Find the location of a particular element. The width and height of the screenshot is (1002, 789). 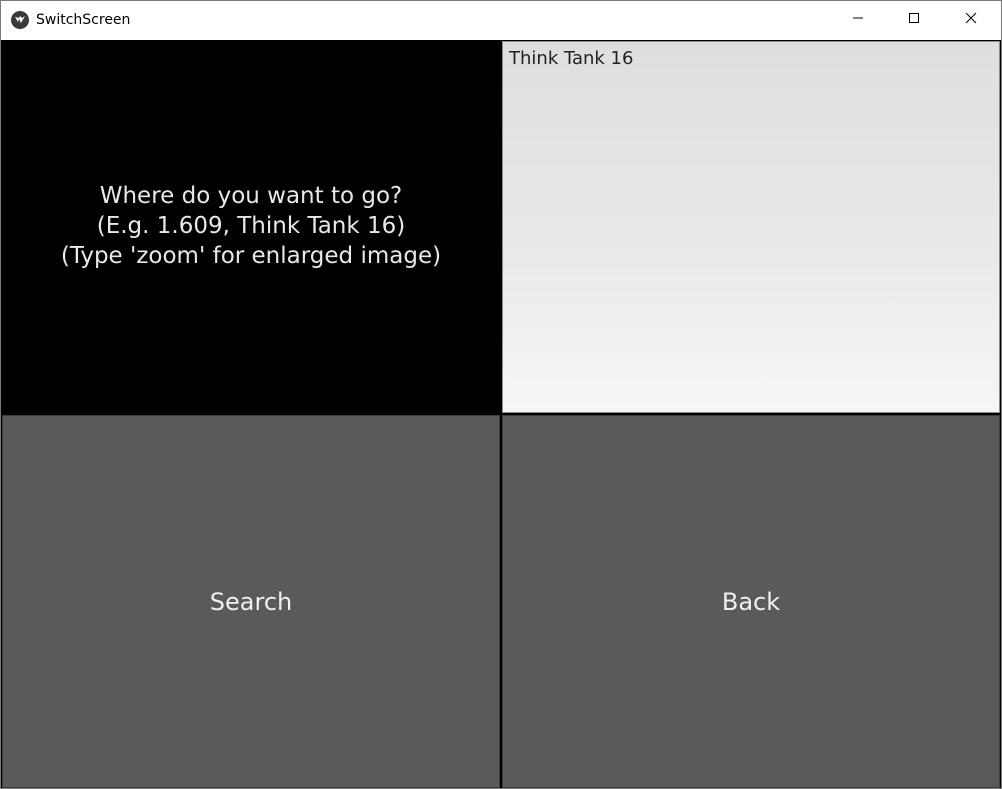

prompt-zoom-hint: (Type 'zoom' for enlarged image) is located at coordinates (251, 256).